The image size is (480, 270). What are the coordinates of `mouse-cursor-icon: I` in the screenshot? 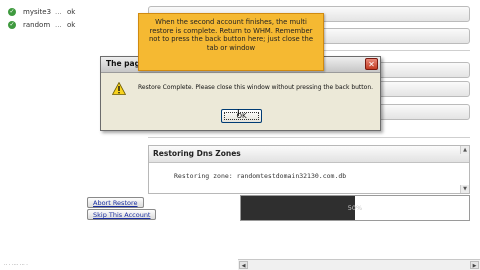 It's located at (238, 114).